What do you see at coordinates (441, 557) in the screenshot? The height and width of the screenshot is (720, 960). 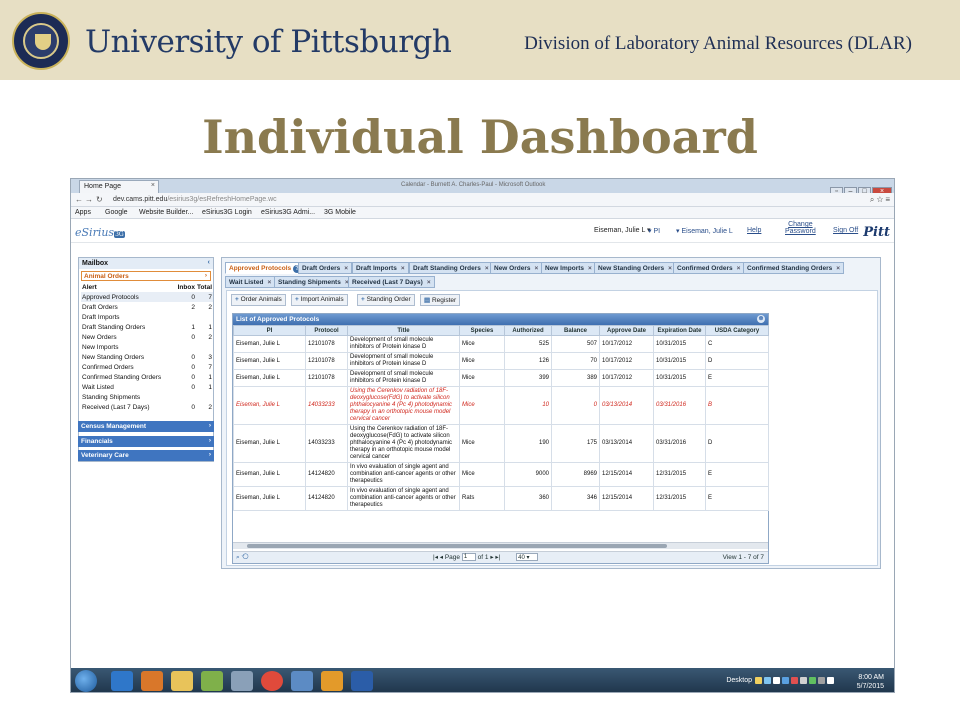 I see `prev-page-icon: ◂` at bounding box center [441, 557].